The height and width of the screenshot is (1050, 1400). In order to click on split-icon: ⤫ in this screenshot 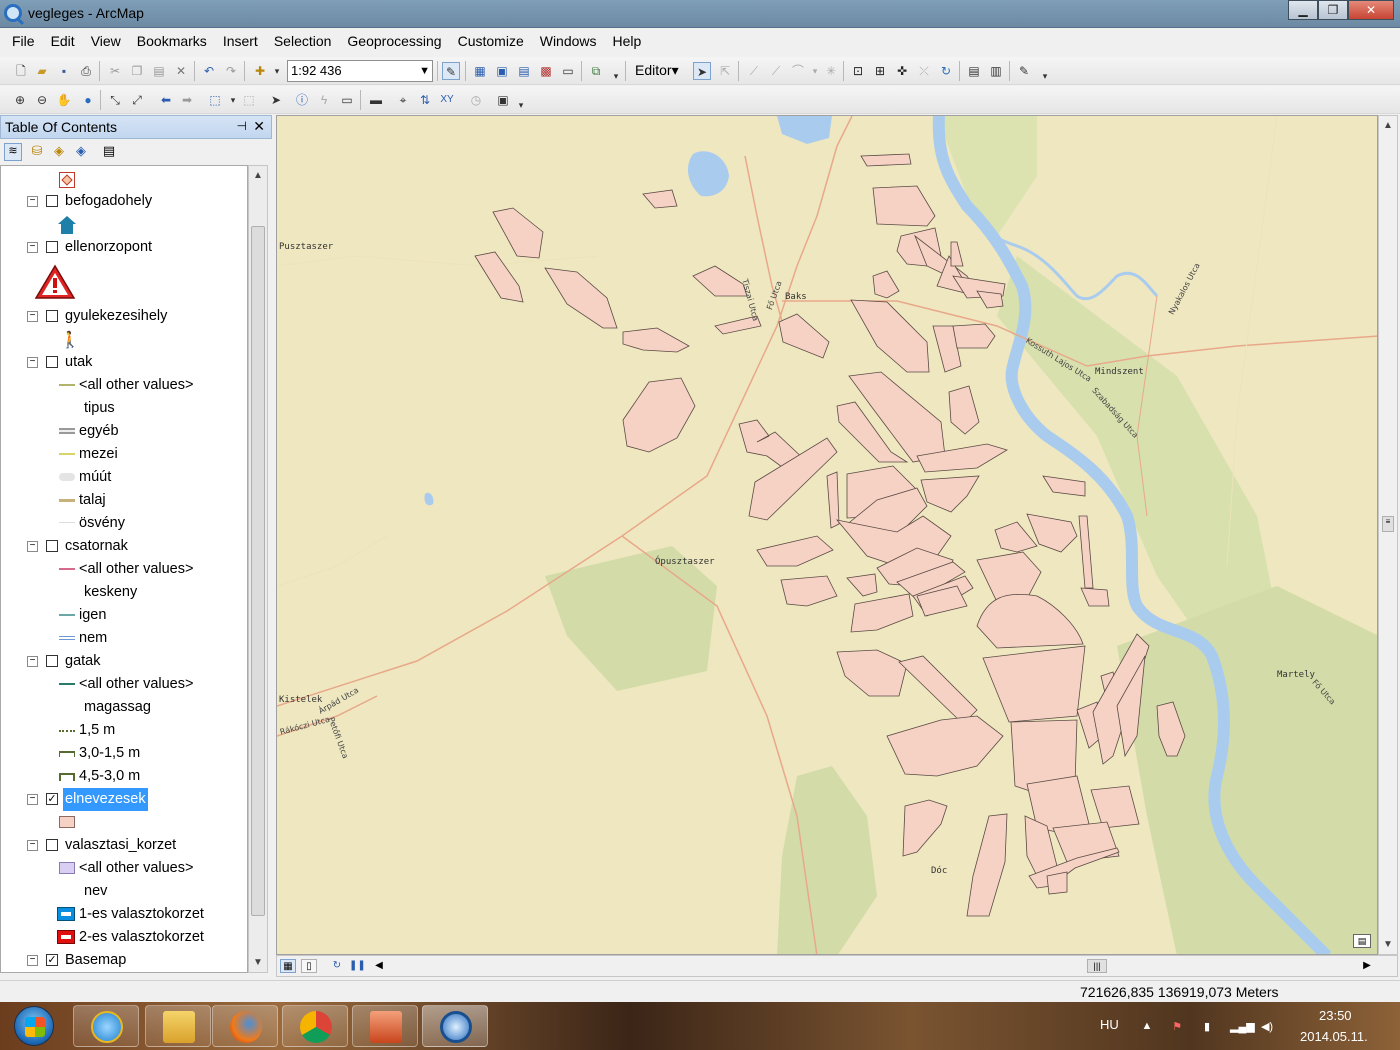, I will do `click(924, 71)`.